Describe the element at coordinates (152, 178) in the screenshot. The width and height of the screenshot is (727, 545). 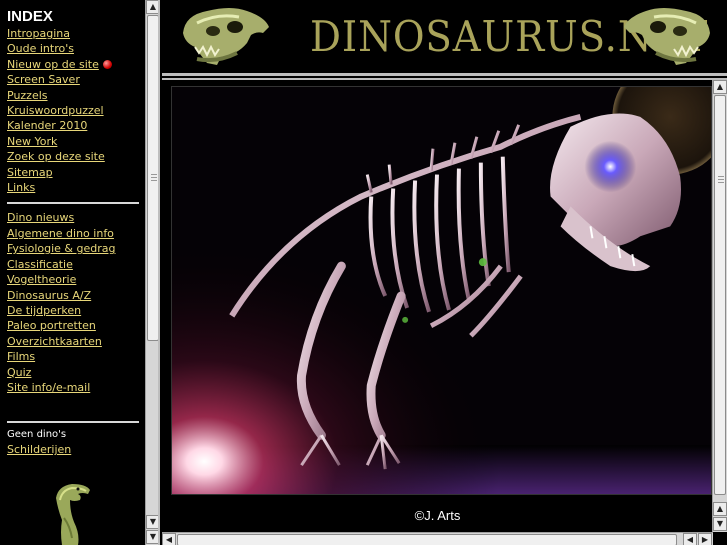
I see `nav-scrollbar-thumb` at that location.